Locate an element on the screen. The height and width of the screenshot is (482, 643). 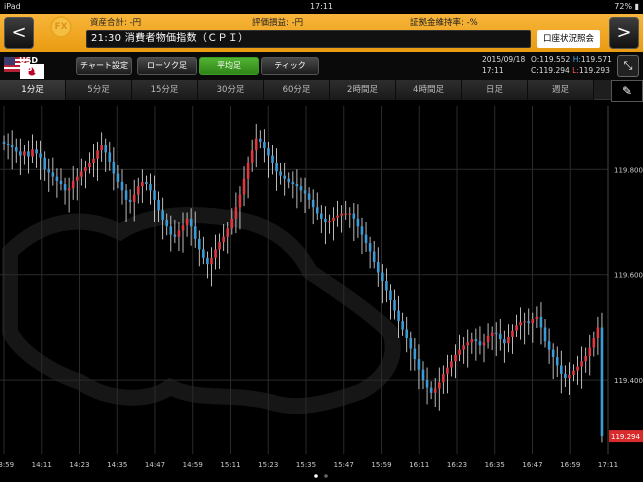
quote-ohlc: O:119.552 H:119.571 C:119.294 L:119.293 is located at coordinates (571, 65).